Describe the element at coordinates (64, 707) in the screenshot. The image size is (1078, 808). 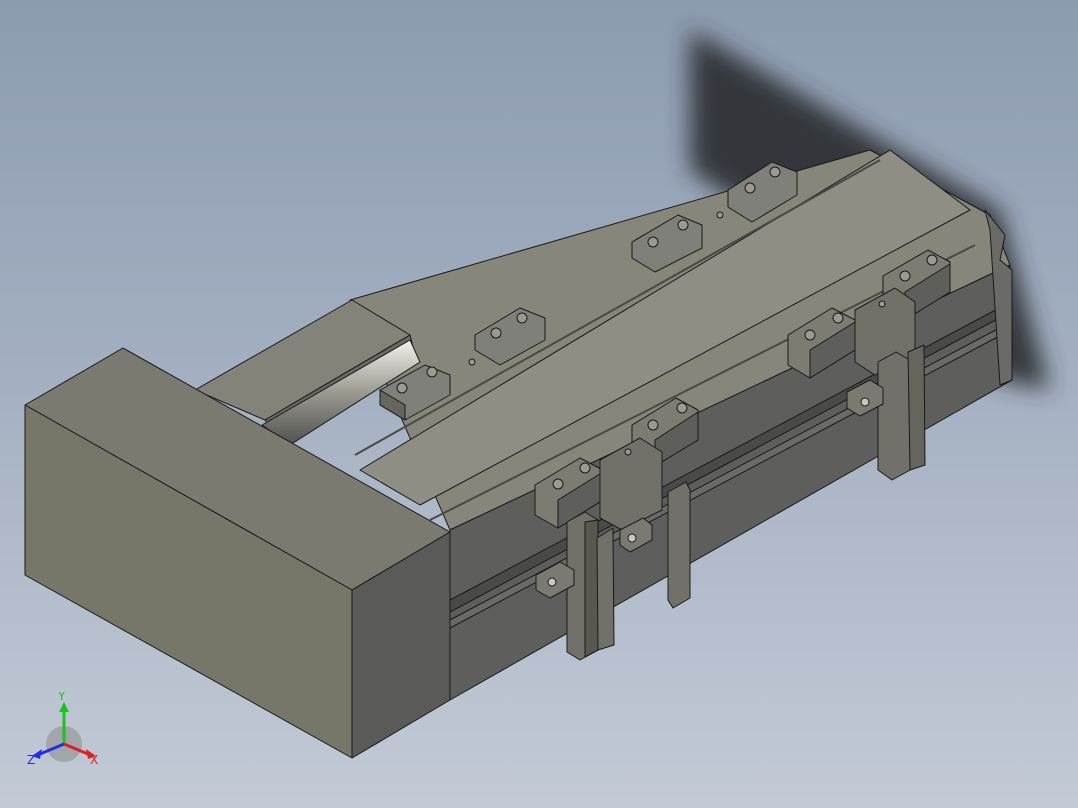
I see `y-axis-arrow` at that location.